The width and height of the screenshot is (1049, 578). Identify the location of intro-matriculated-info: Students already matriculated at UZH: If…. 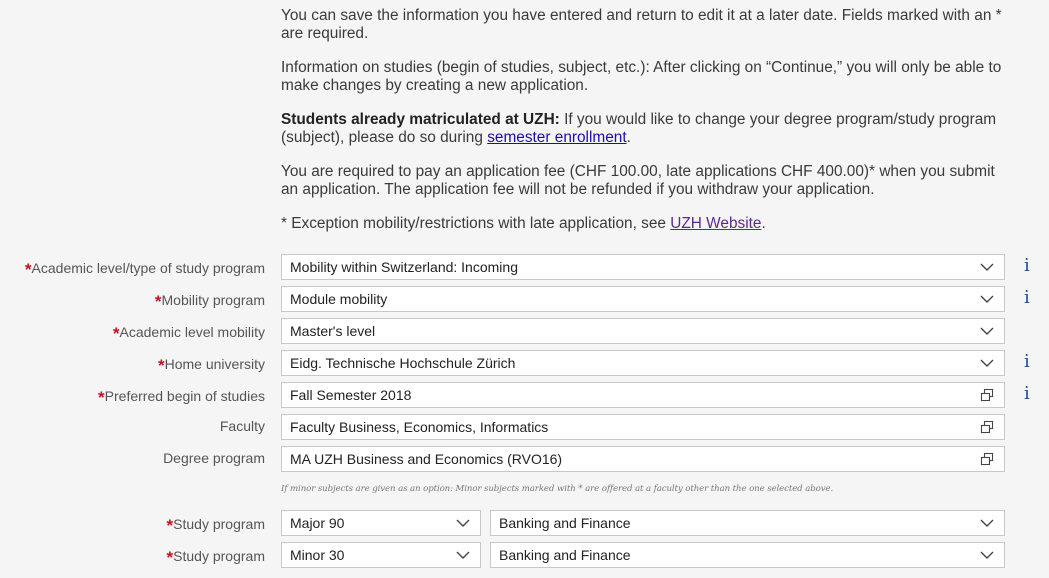
(646, 129).